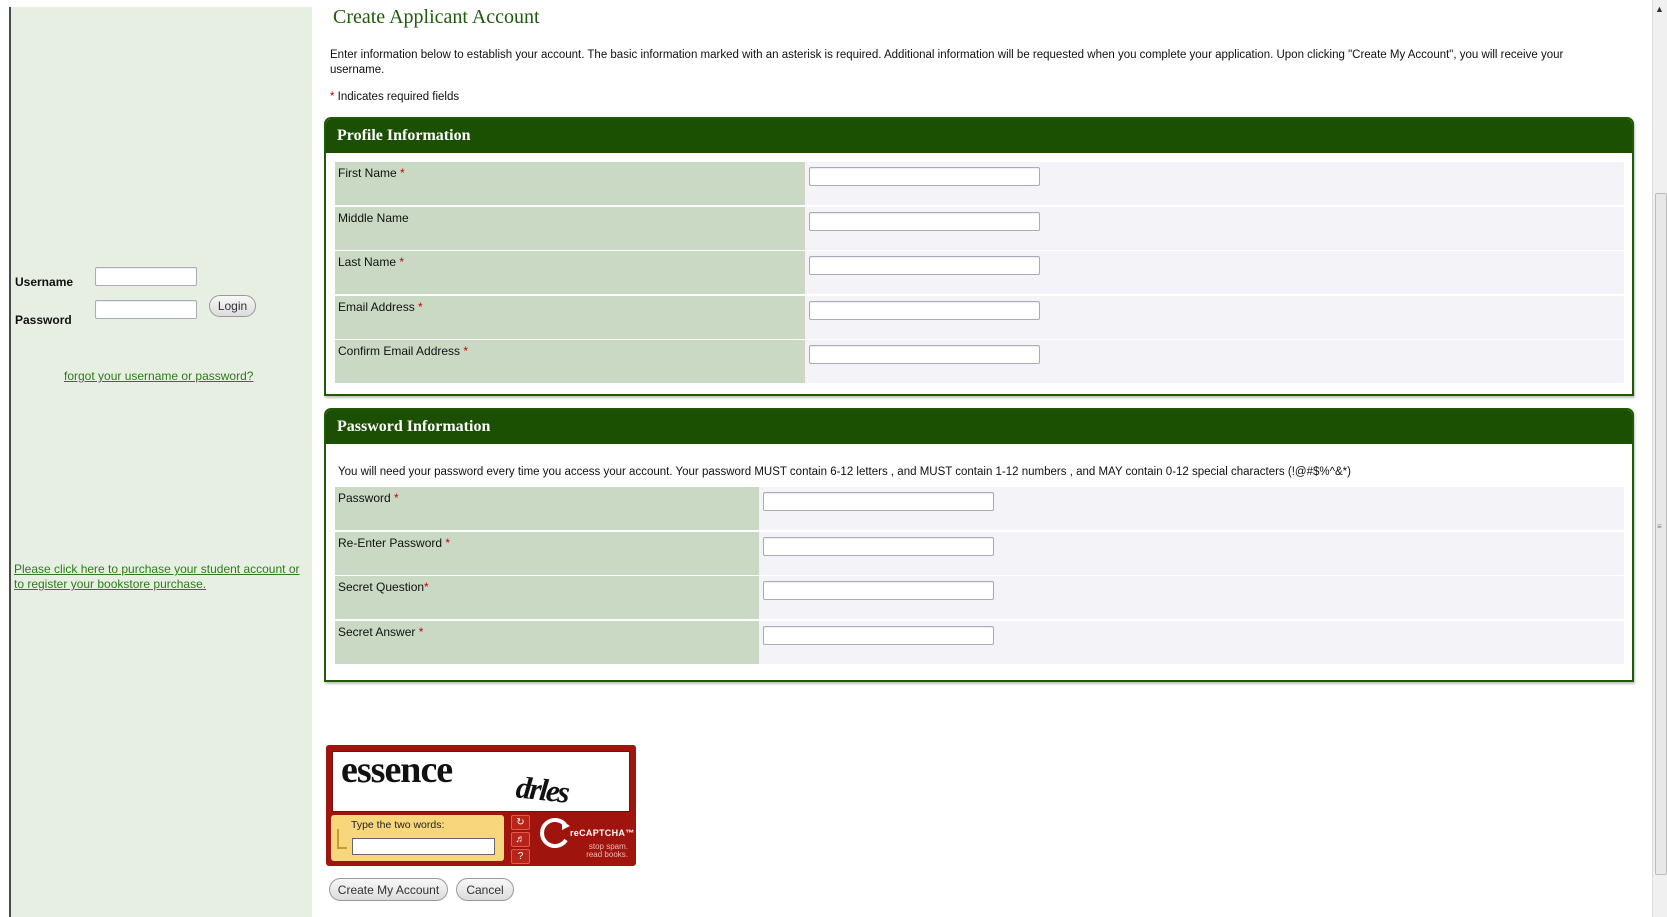  Describe the element at coordinates (570, 361) in the screenshot. I see `field-label-cell: Confirm Email Address *` at that location.